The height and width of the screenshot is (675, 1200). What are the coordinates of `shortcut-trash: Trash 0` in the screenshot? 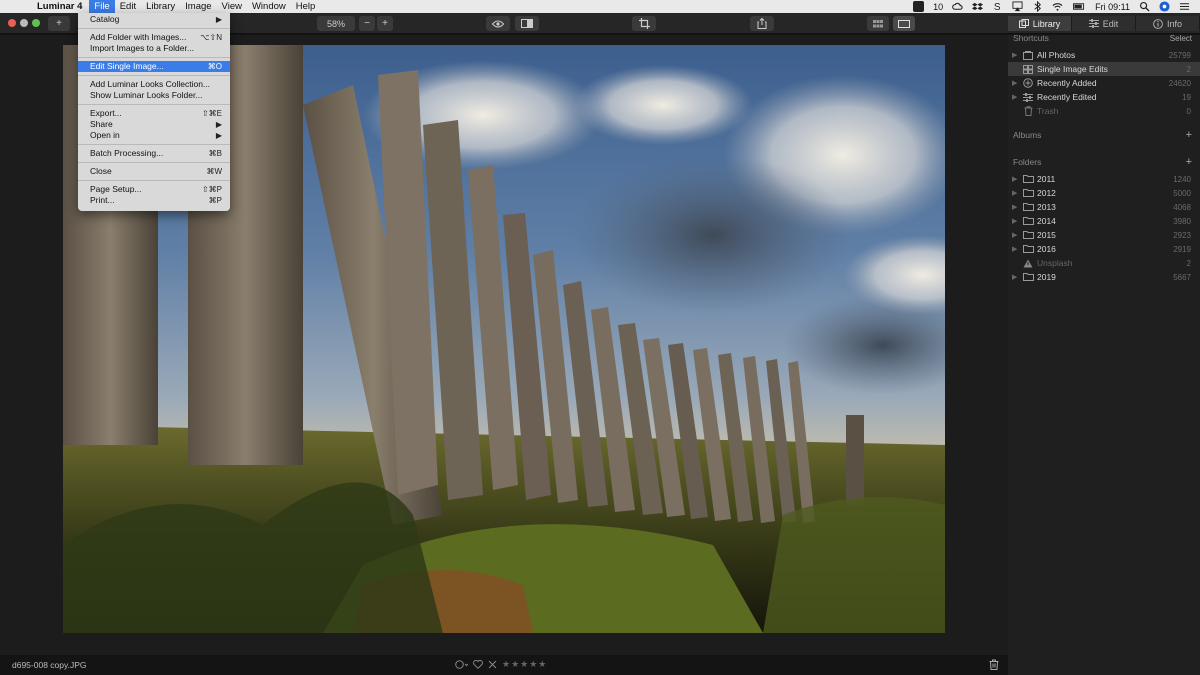 It's located at (1104, 111).